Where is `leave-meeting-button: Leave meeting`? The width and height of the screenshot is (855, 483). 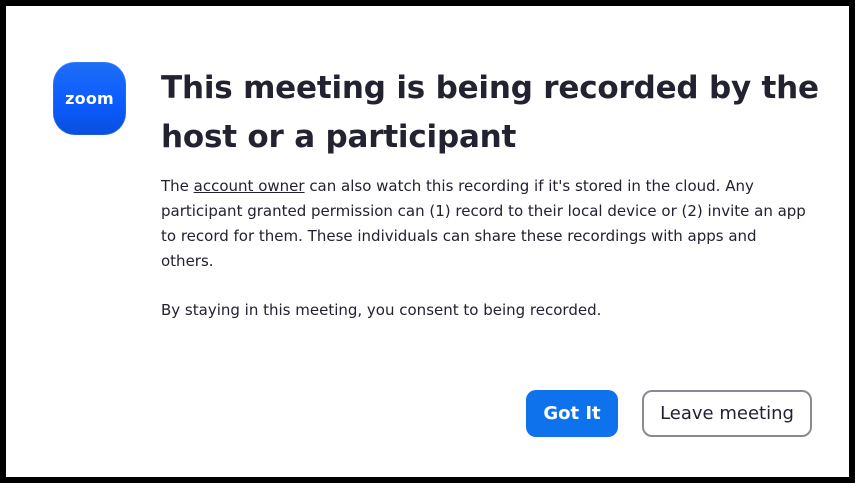 leave-meeting-button: Leave meeting is located at coordinates (727, 413).